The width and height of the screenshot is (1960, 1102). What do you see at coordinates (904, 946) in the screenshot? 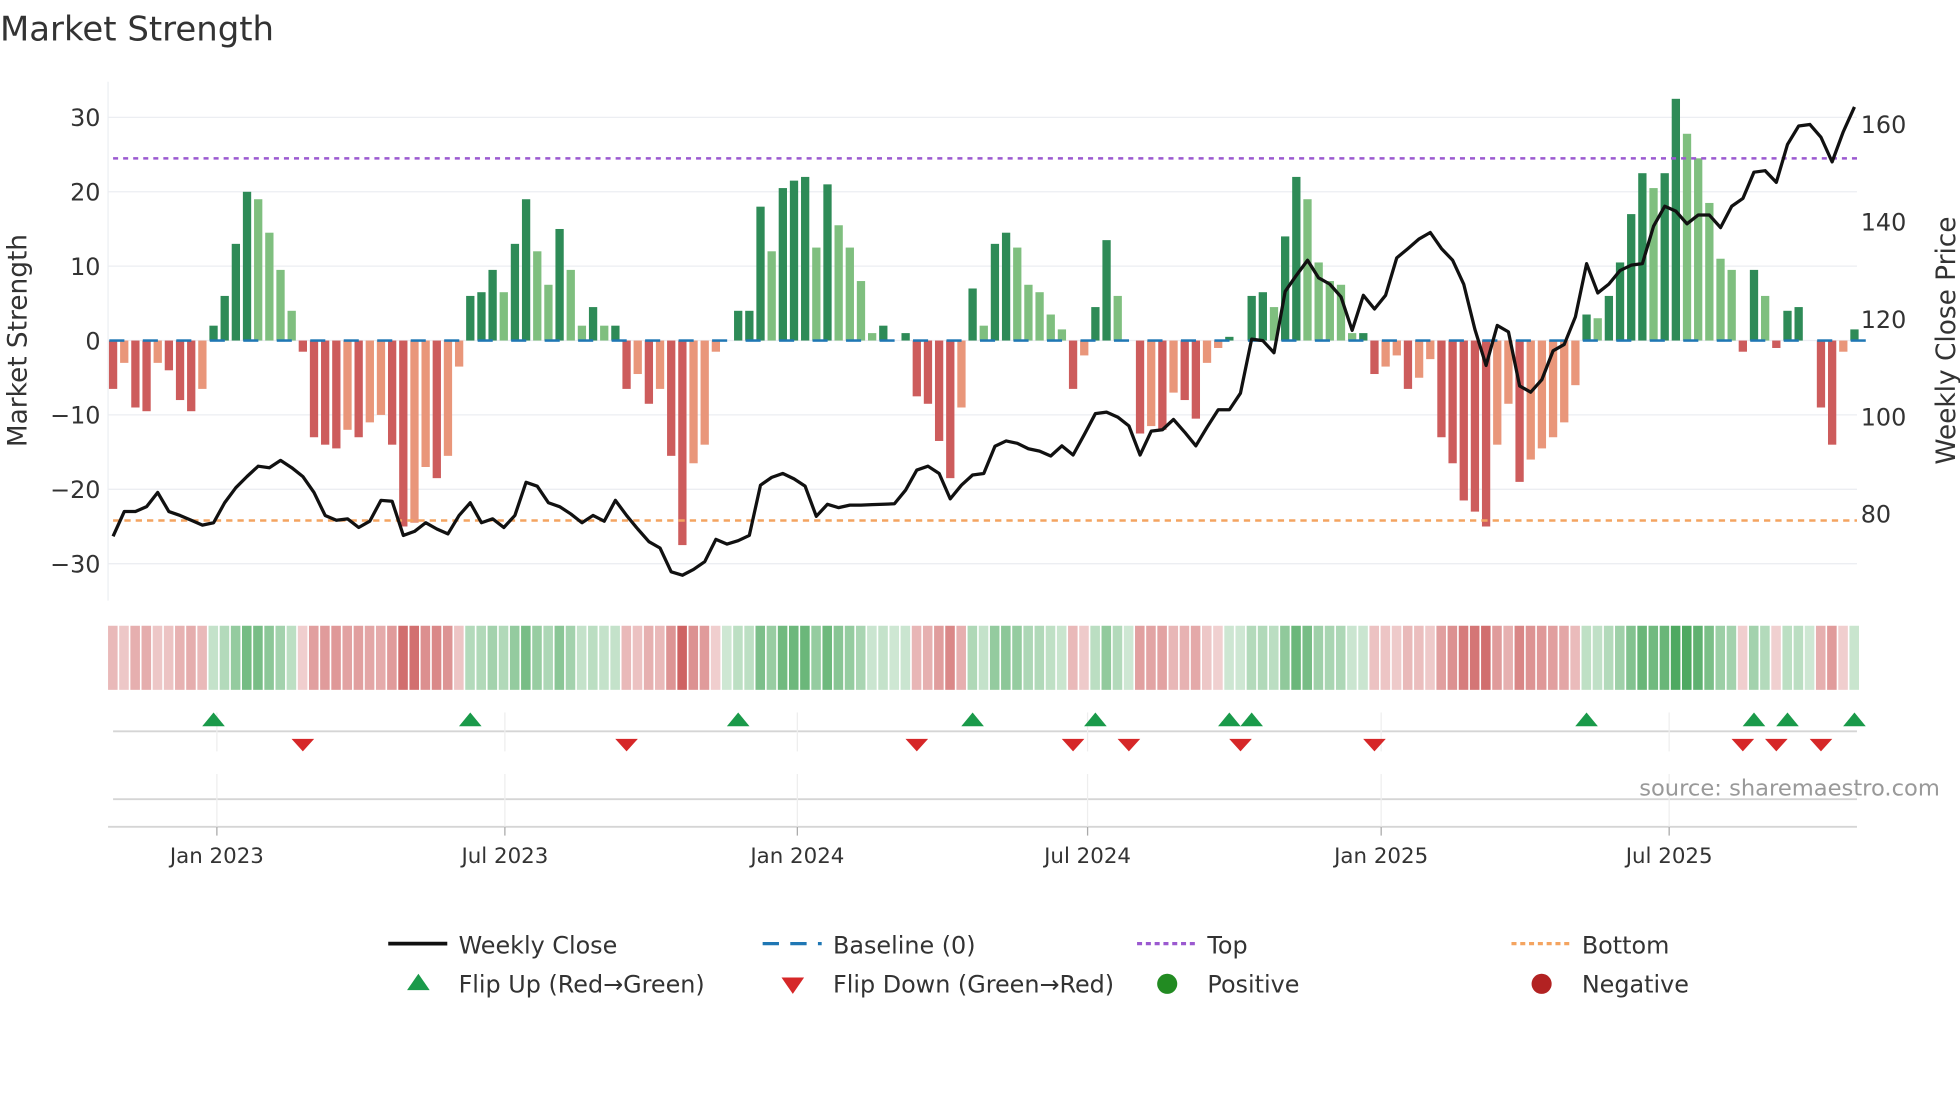
I see `svg-text: Baseline (0)` at bounding box center [904, 946].